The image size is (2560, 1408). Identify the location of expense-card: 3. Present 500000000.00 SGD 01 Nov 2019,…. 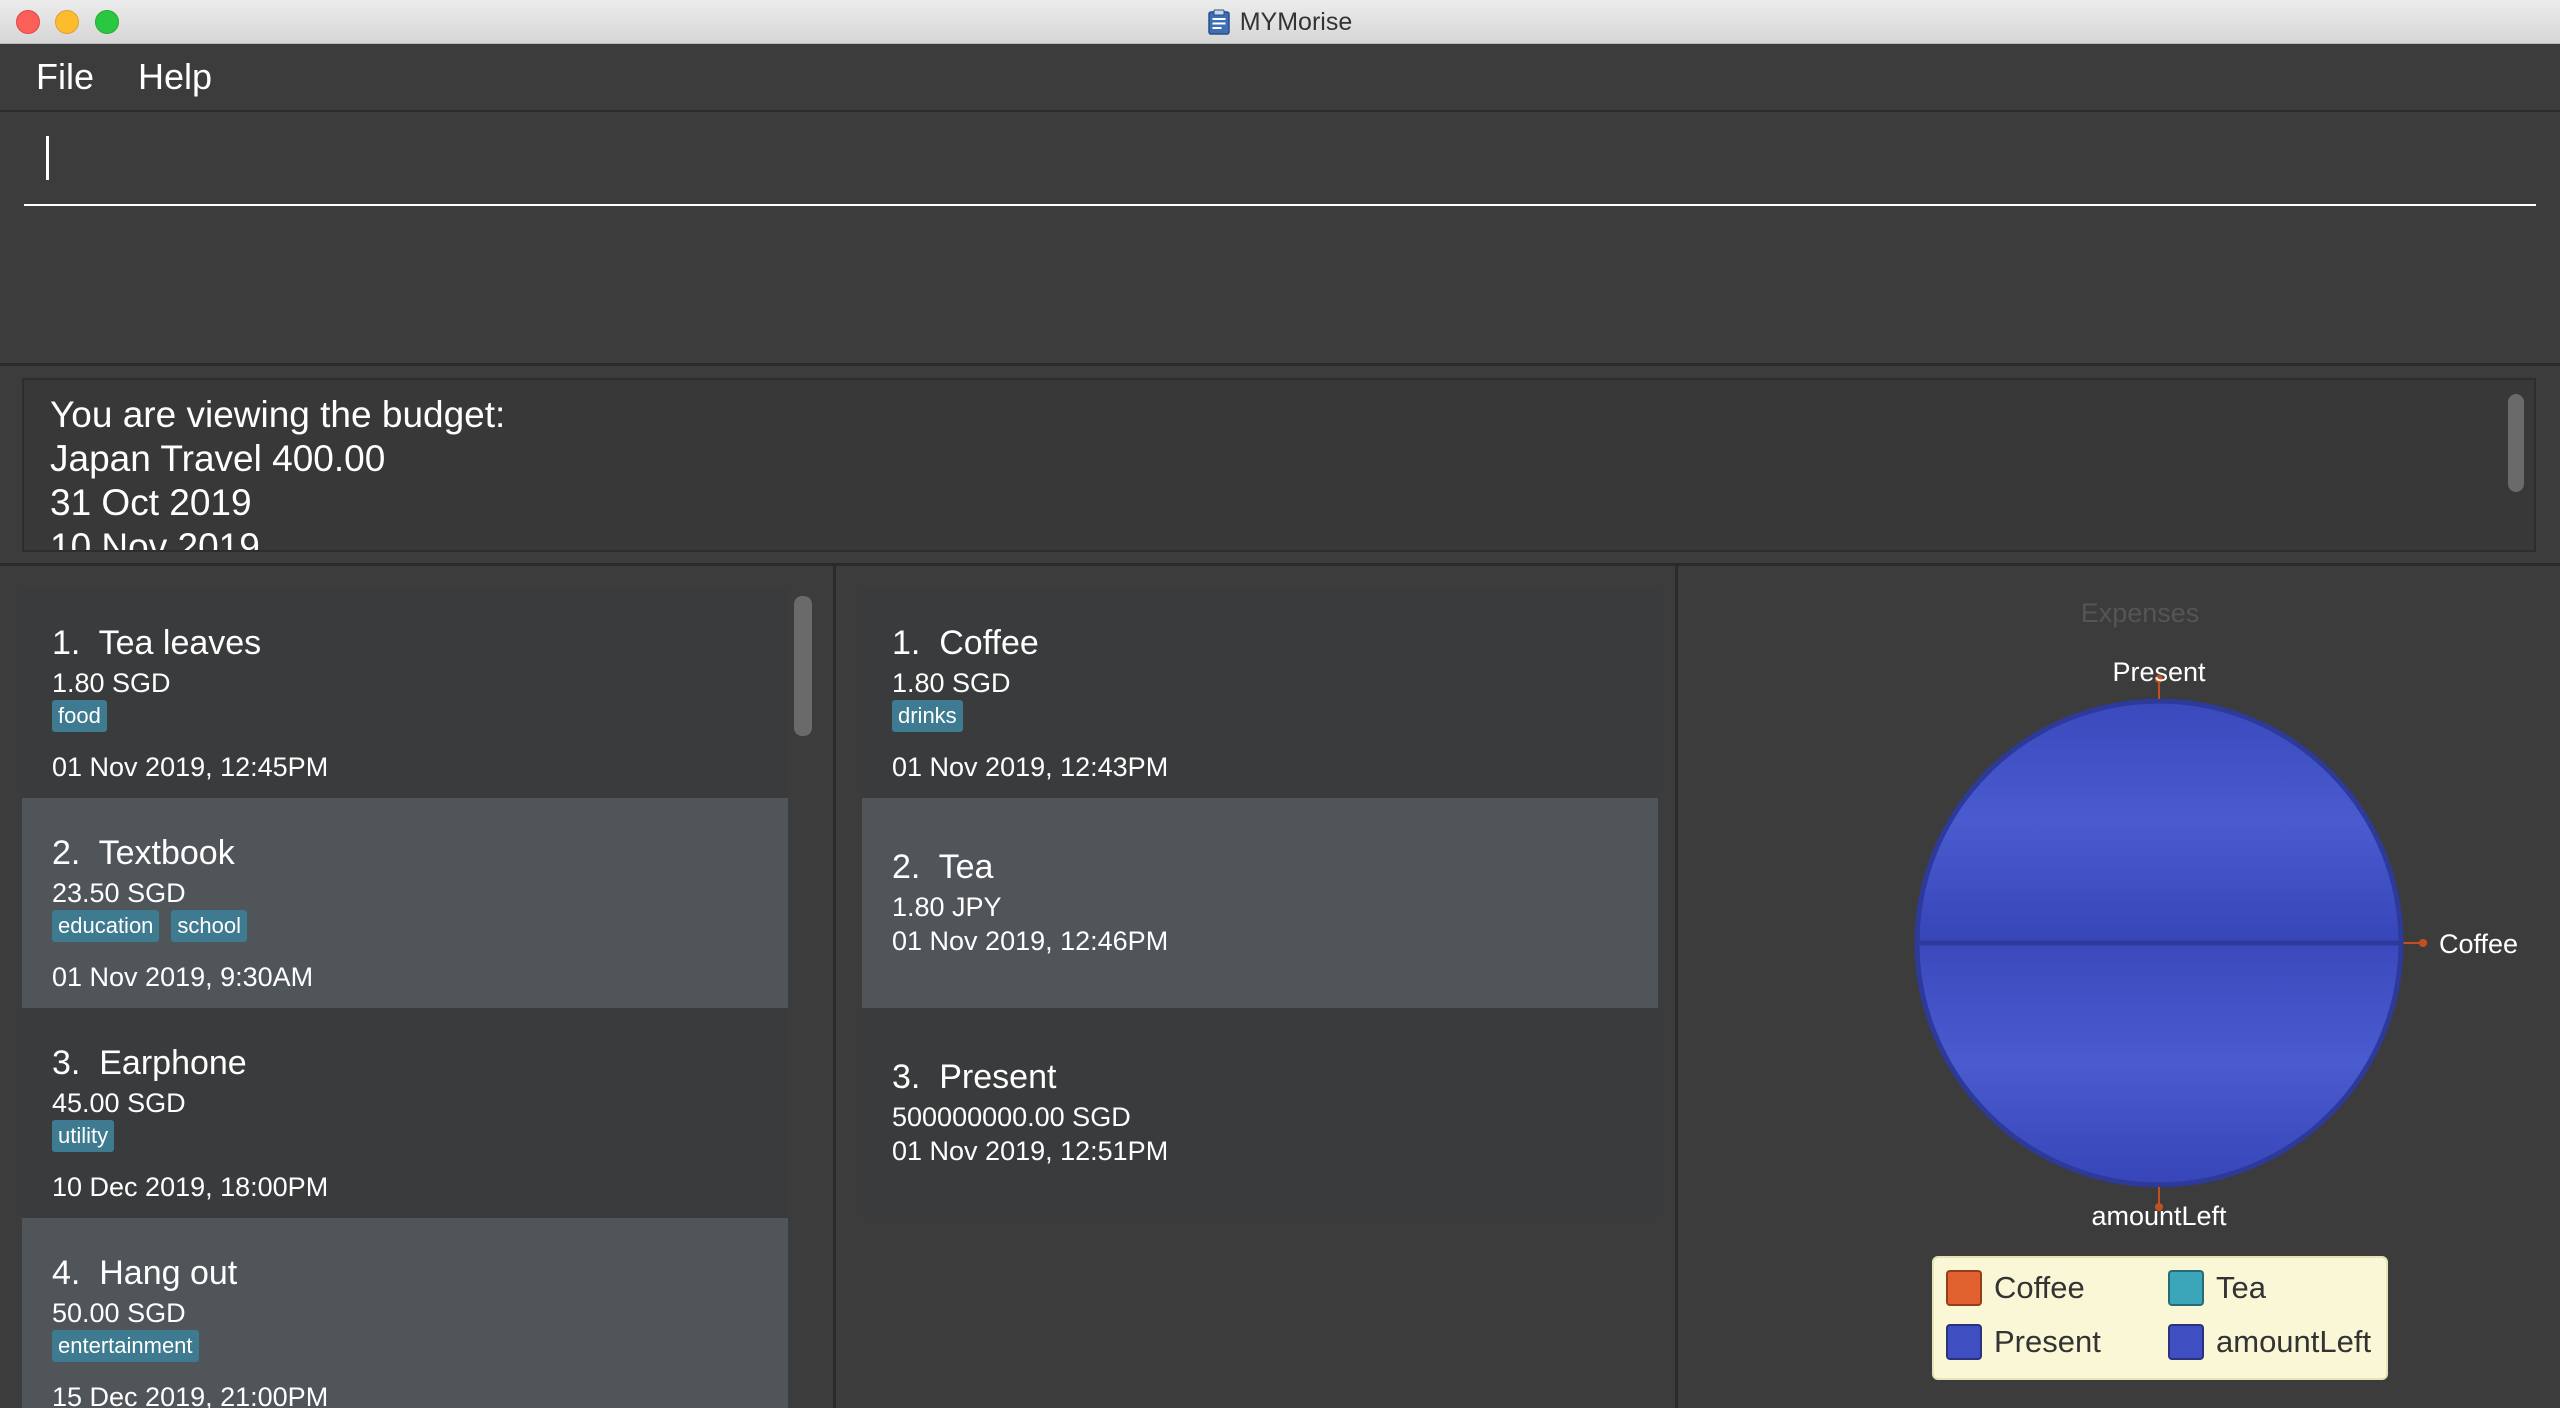
(1260, 1113).